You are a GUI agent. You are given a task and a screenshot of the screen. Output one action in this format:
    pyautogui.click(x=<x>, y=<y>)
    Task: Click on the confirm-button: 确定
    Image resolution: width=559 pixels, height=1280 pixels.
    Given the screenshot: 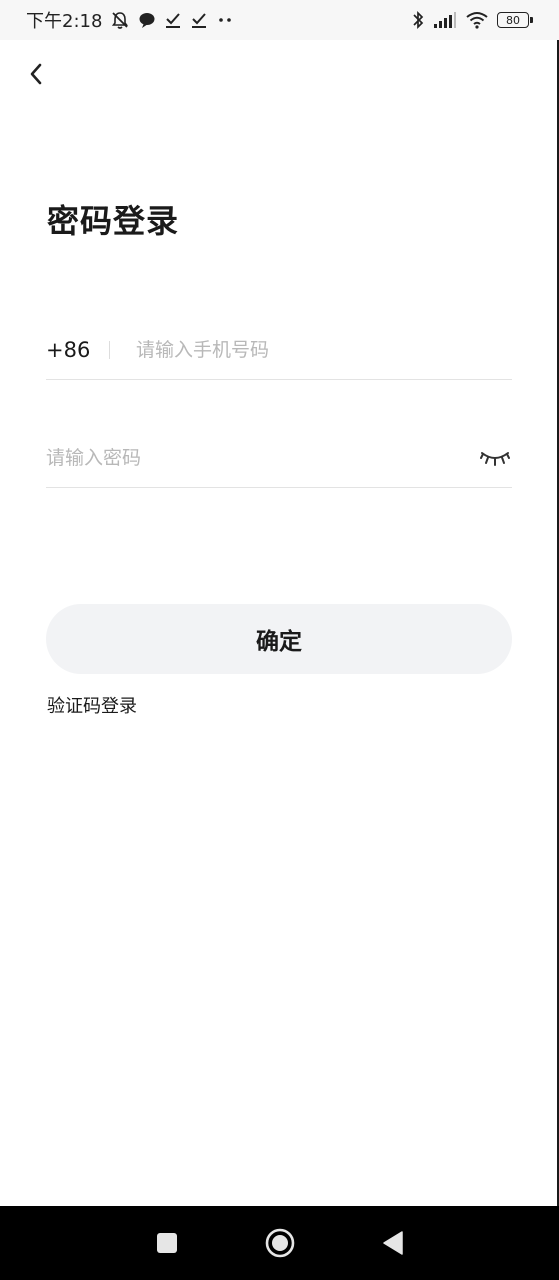 What is the action you would take?
    pyautogui.click(x=279, y=639)
    